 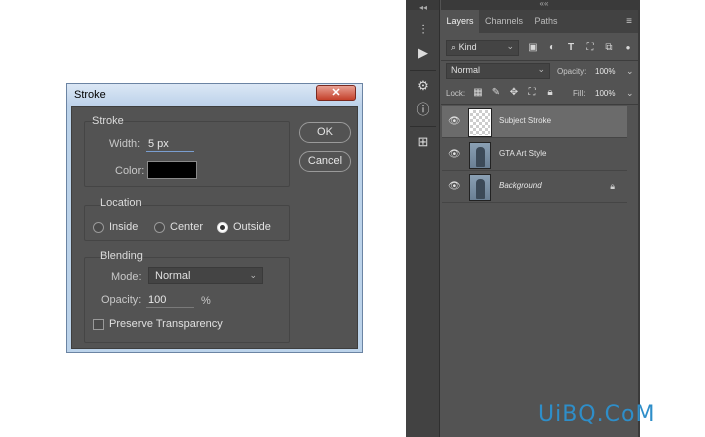 I want to click on fill-value: 100%, so click(x=605, y=93).